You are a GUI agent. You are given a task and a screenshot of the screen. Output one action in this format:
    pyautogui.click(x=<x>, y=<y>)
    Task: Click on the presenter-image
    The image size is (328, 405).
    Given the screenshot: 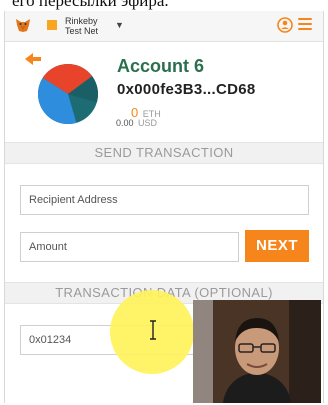 What is the action you would take?
    pyautogui.click(x=257, y=351)
    